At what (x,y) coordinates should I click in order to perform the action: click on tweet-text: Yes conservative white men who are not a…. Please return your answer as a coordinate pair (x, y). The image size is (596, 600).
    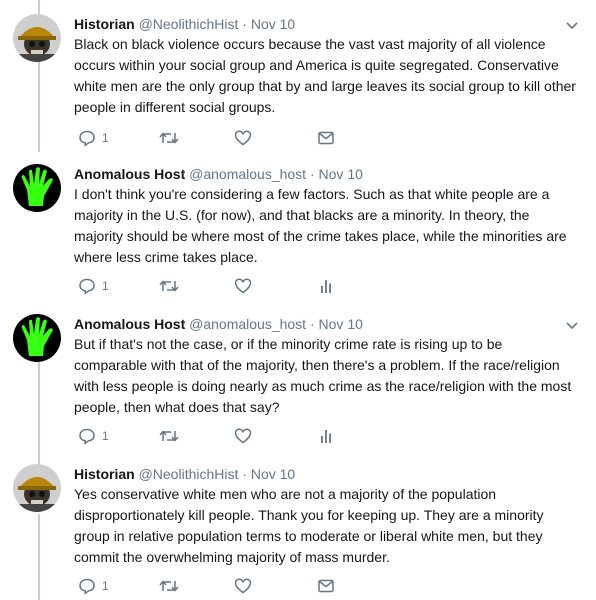
    Looking at the image, I should click on (309, 525).